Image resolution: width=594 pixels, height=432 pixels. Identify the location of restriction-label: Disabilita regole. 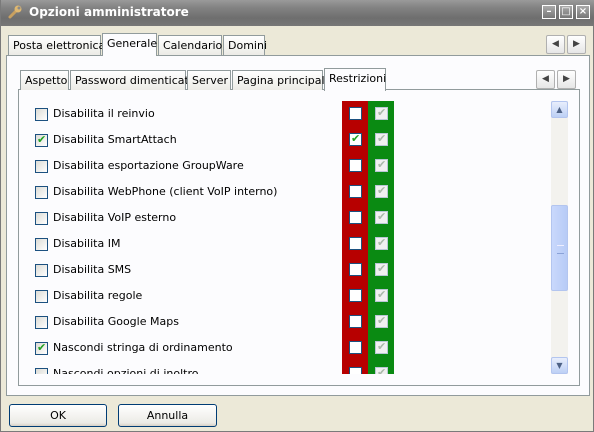
(98, 295).